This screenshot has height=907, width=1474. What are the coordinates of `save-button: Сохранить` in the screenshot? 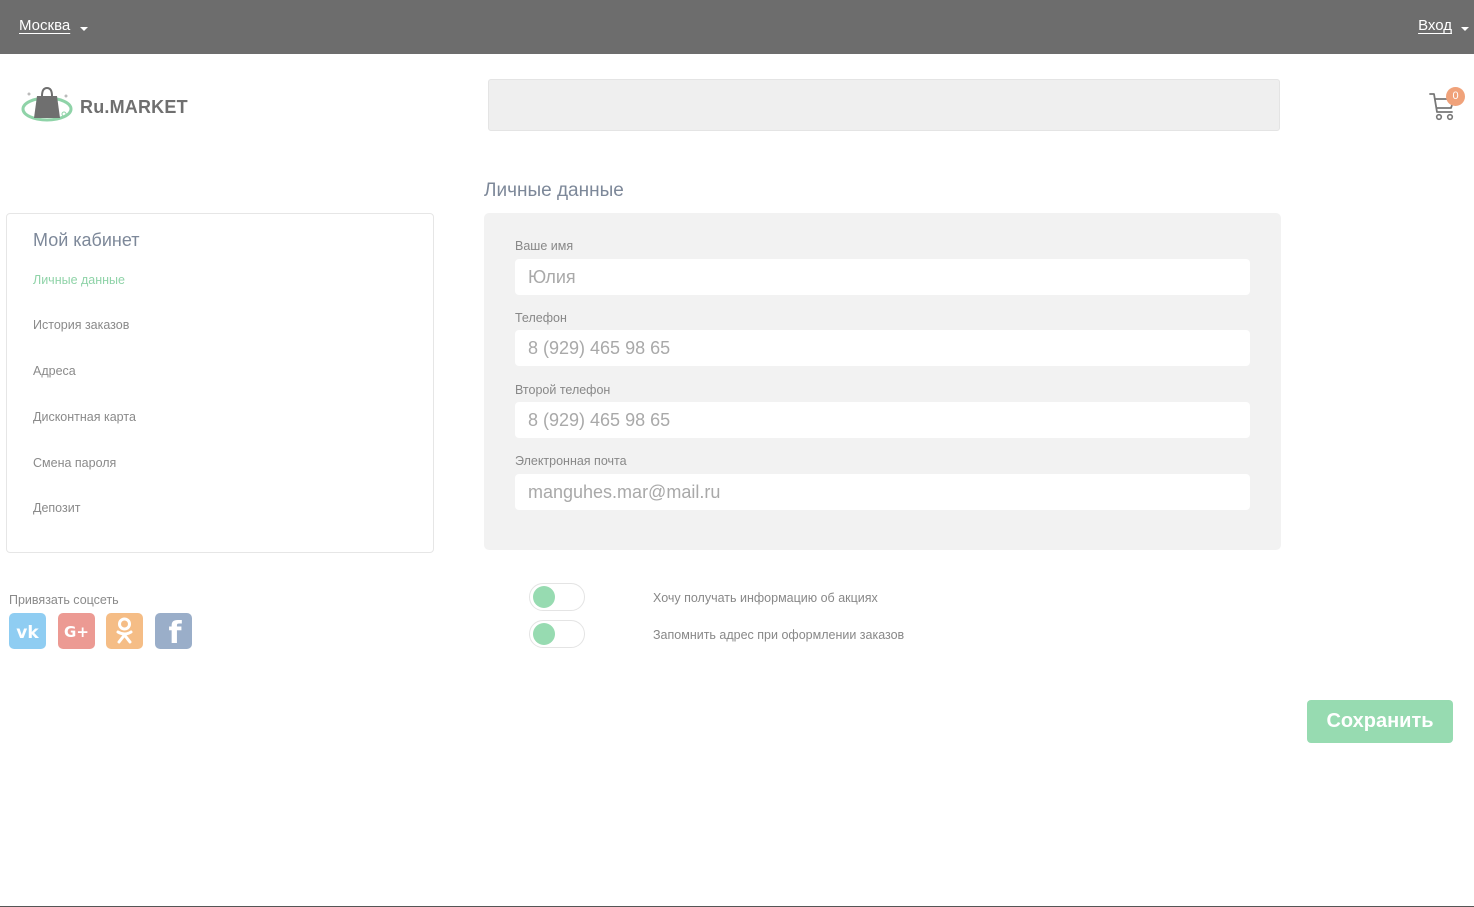 It's located at (1380, 721).